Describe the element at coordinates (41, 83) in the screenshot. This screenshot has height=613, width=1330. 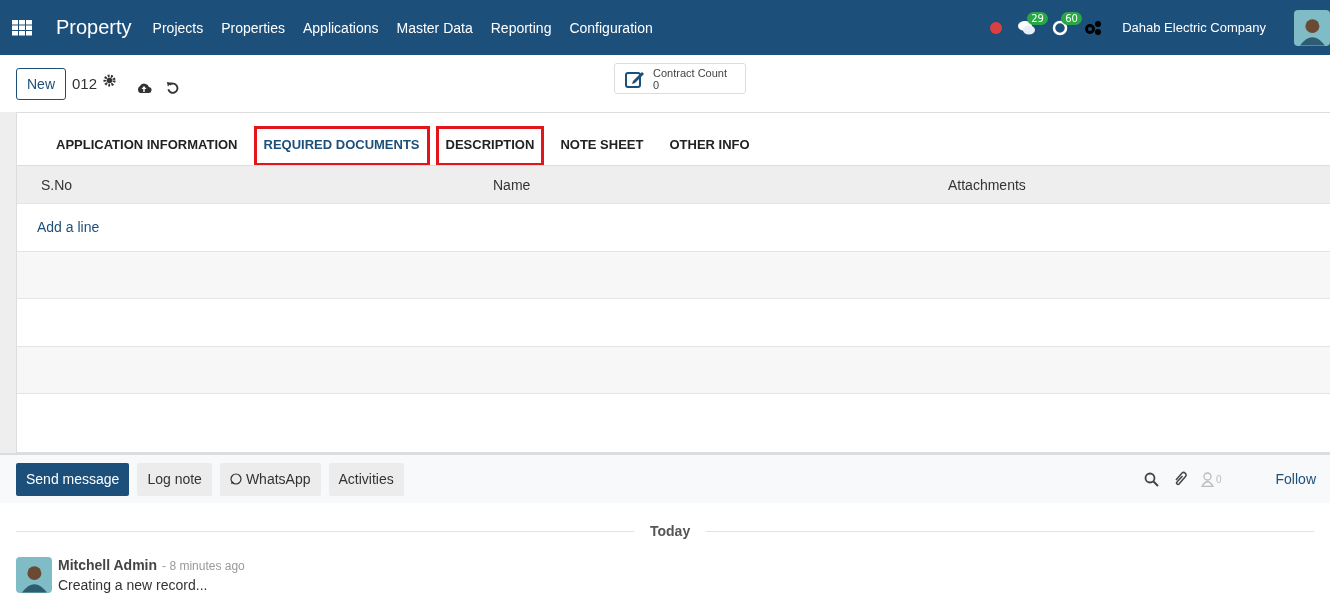
I see `new-button: New` at that location.